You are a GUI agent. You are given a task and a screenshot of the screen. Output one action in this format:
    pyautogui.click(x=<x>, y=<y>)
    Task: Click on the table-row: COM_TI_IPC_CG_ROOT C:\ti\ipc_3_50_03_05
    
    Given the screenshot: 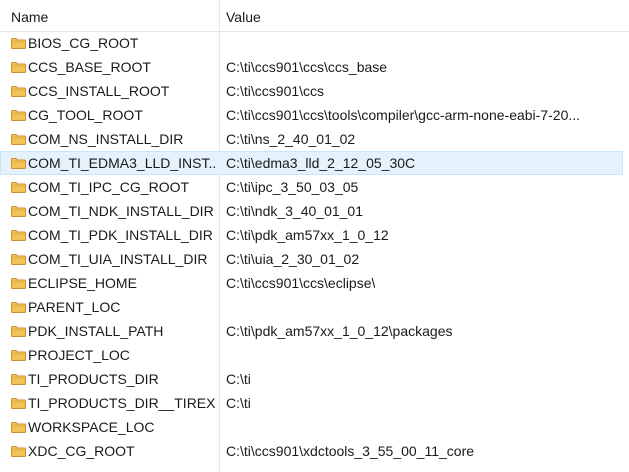 What is the action you would take?
    pyautogui.click(x=311, y=187)
    